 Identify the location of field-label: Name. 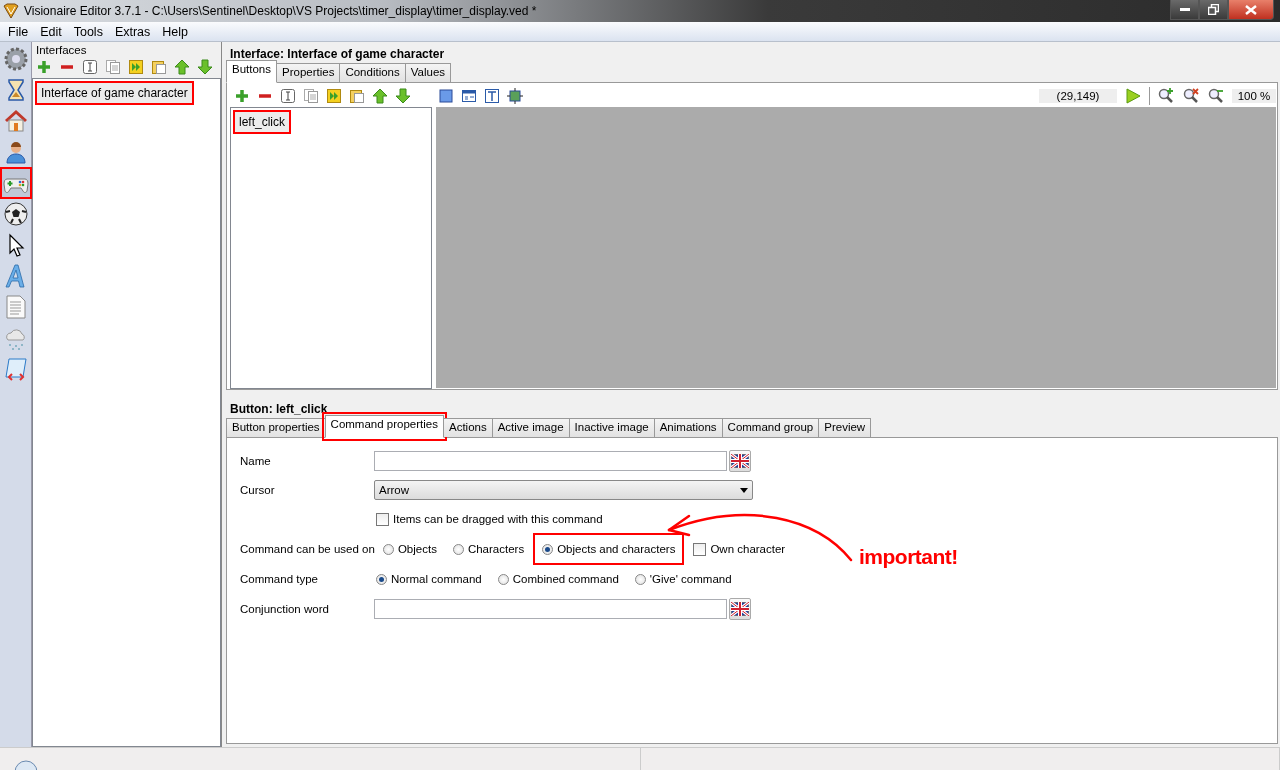
(256, 461).